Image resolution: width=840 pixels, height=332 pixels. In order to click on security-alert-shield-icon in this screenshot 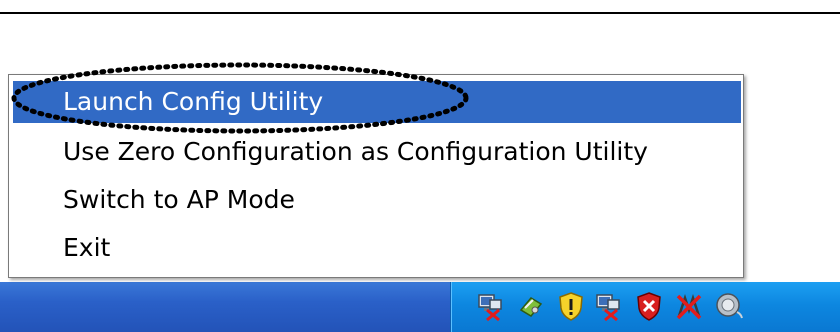, I will do `click(649, 306)`.